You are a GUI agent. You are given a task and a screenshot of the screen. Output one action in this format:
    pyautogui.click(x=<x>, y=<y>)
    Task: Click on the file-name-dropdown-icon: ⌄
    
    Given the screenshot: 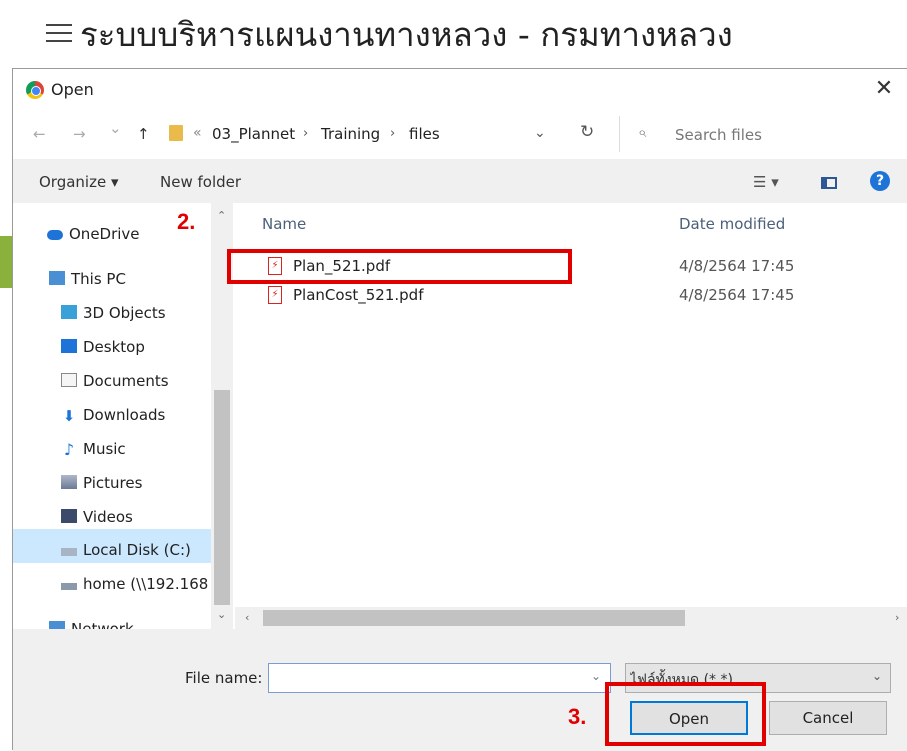 What is the action you would take?
    pyautogui.click(x=596, y=676)
    